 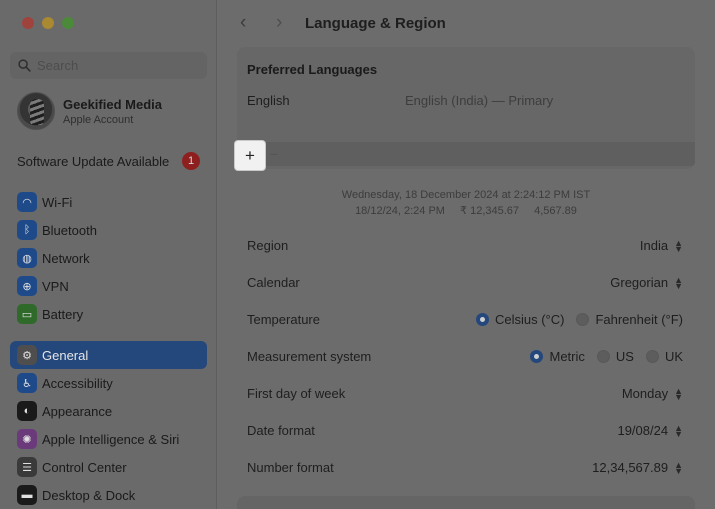 I want to click on vpn-icon: ⊕, so click(x=27, y=286).